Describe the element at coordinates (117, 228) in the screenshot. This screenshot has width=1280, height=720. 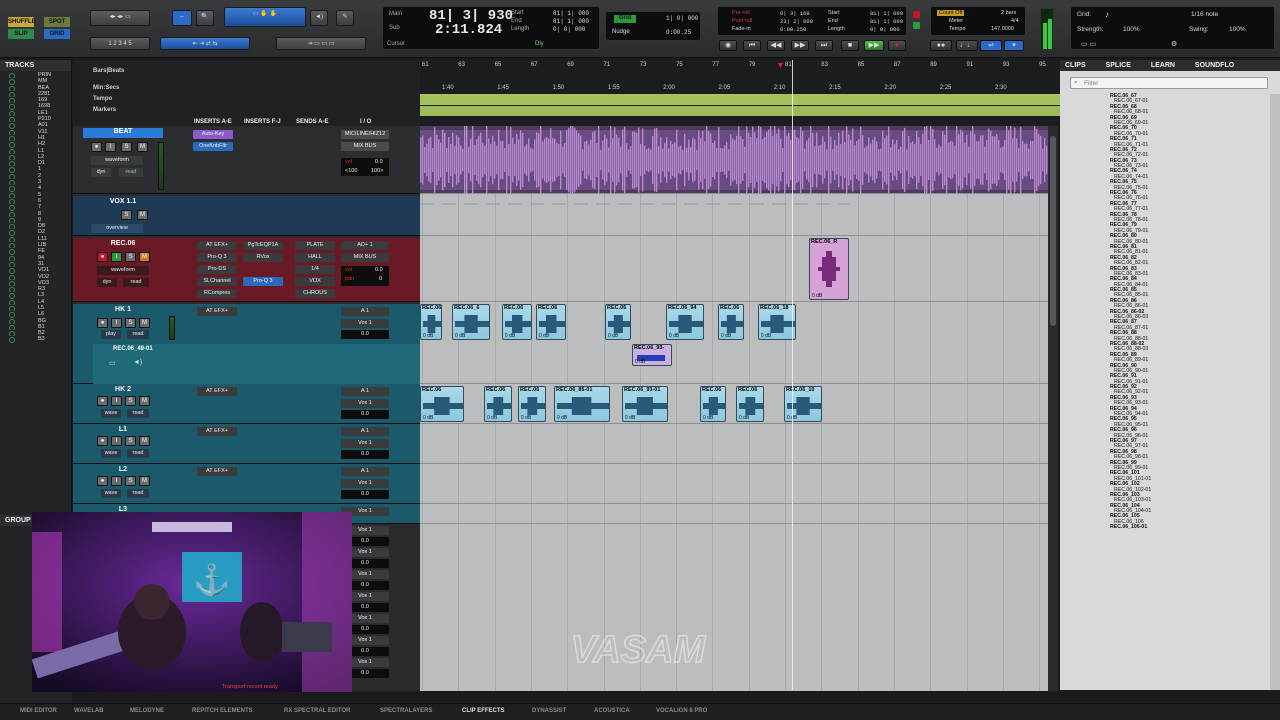
I see `view-selector: overview` at that location.